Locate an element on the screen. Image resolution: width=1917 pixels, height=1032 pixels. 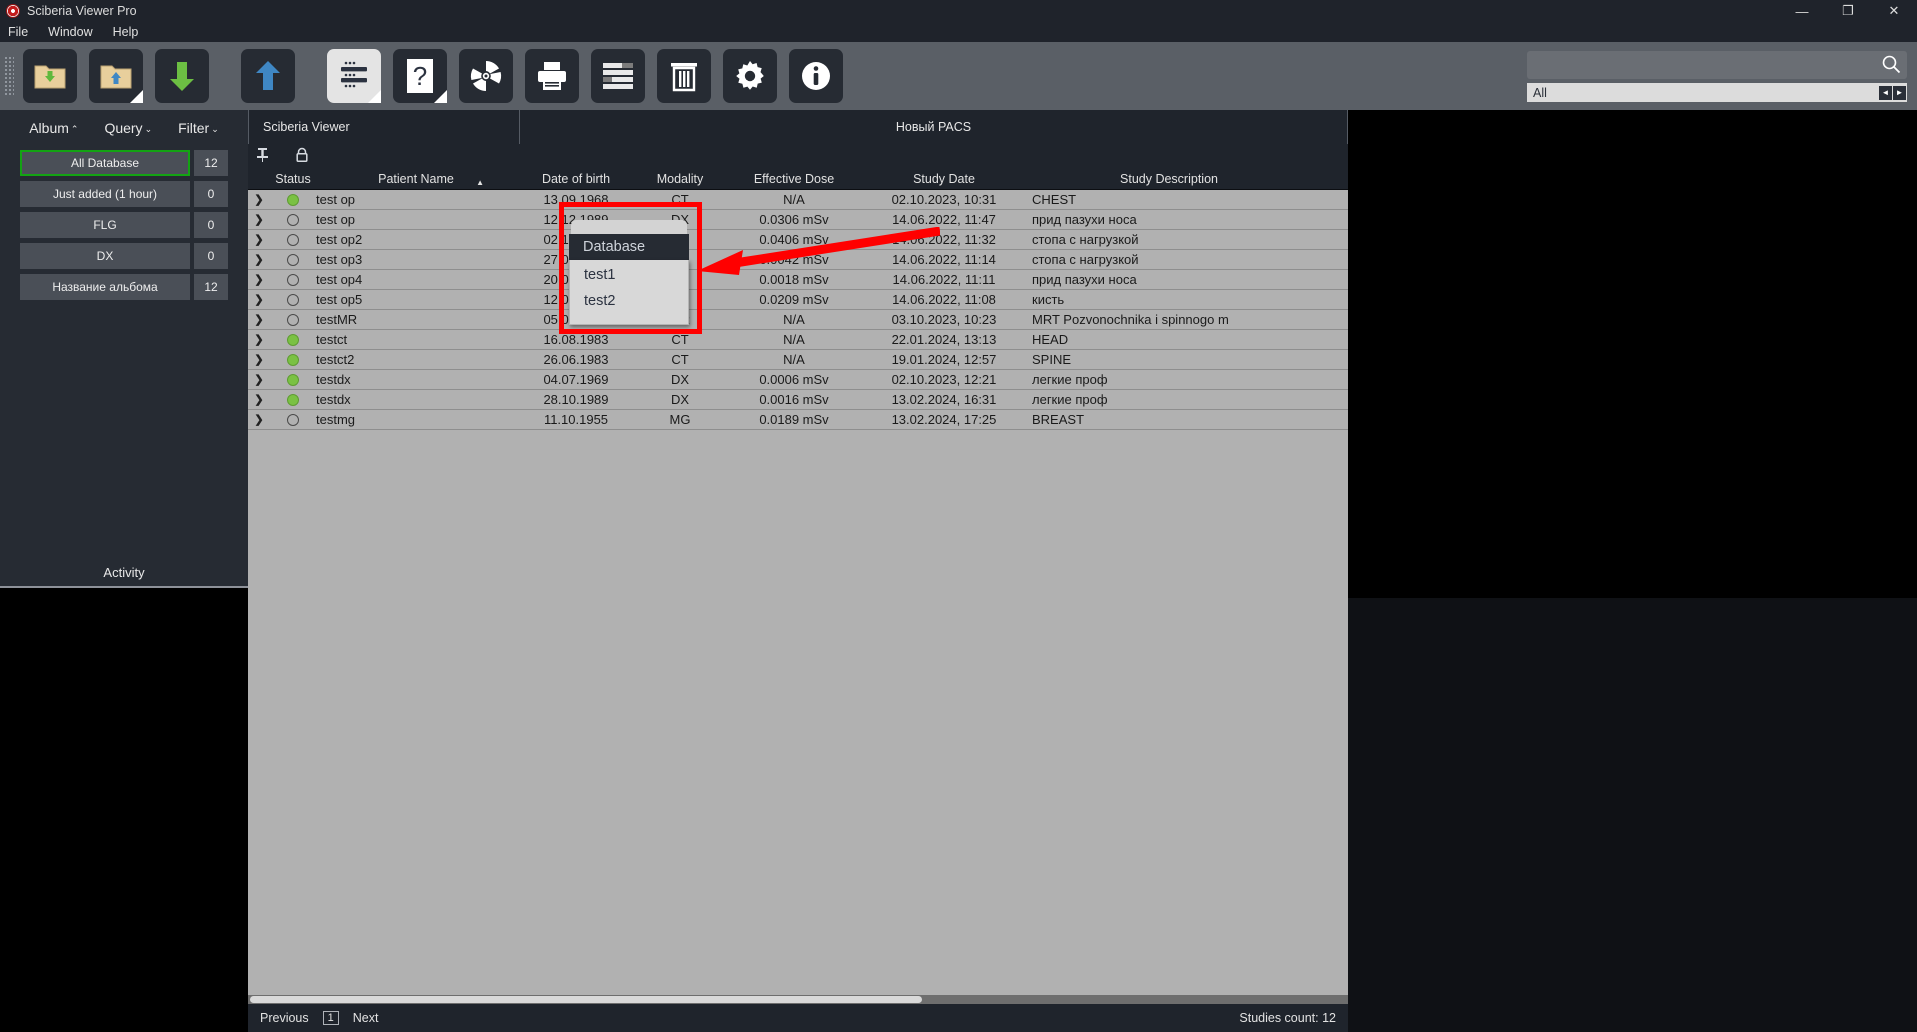
album-item-just-added: Just added (1 hour) 0 is located at coordinates (124, 194).